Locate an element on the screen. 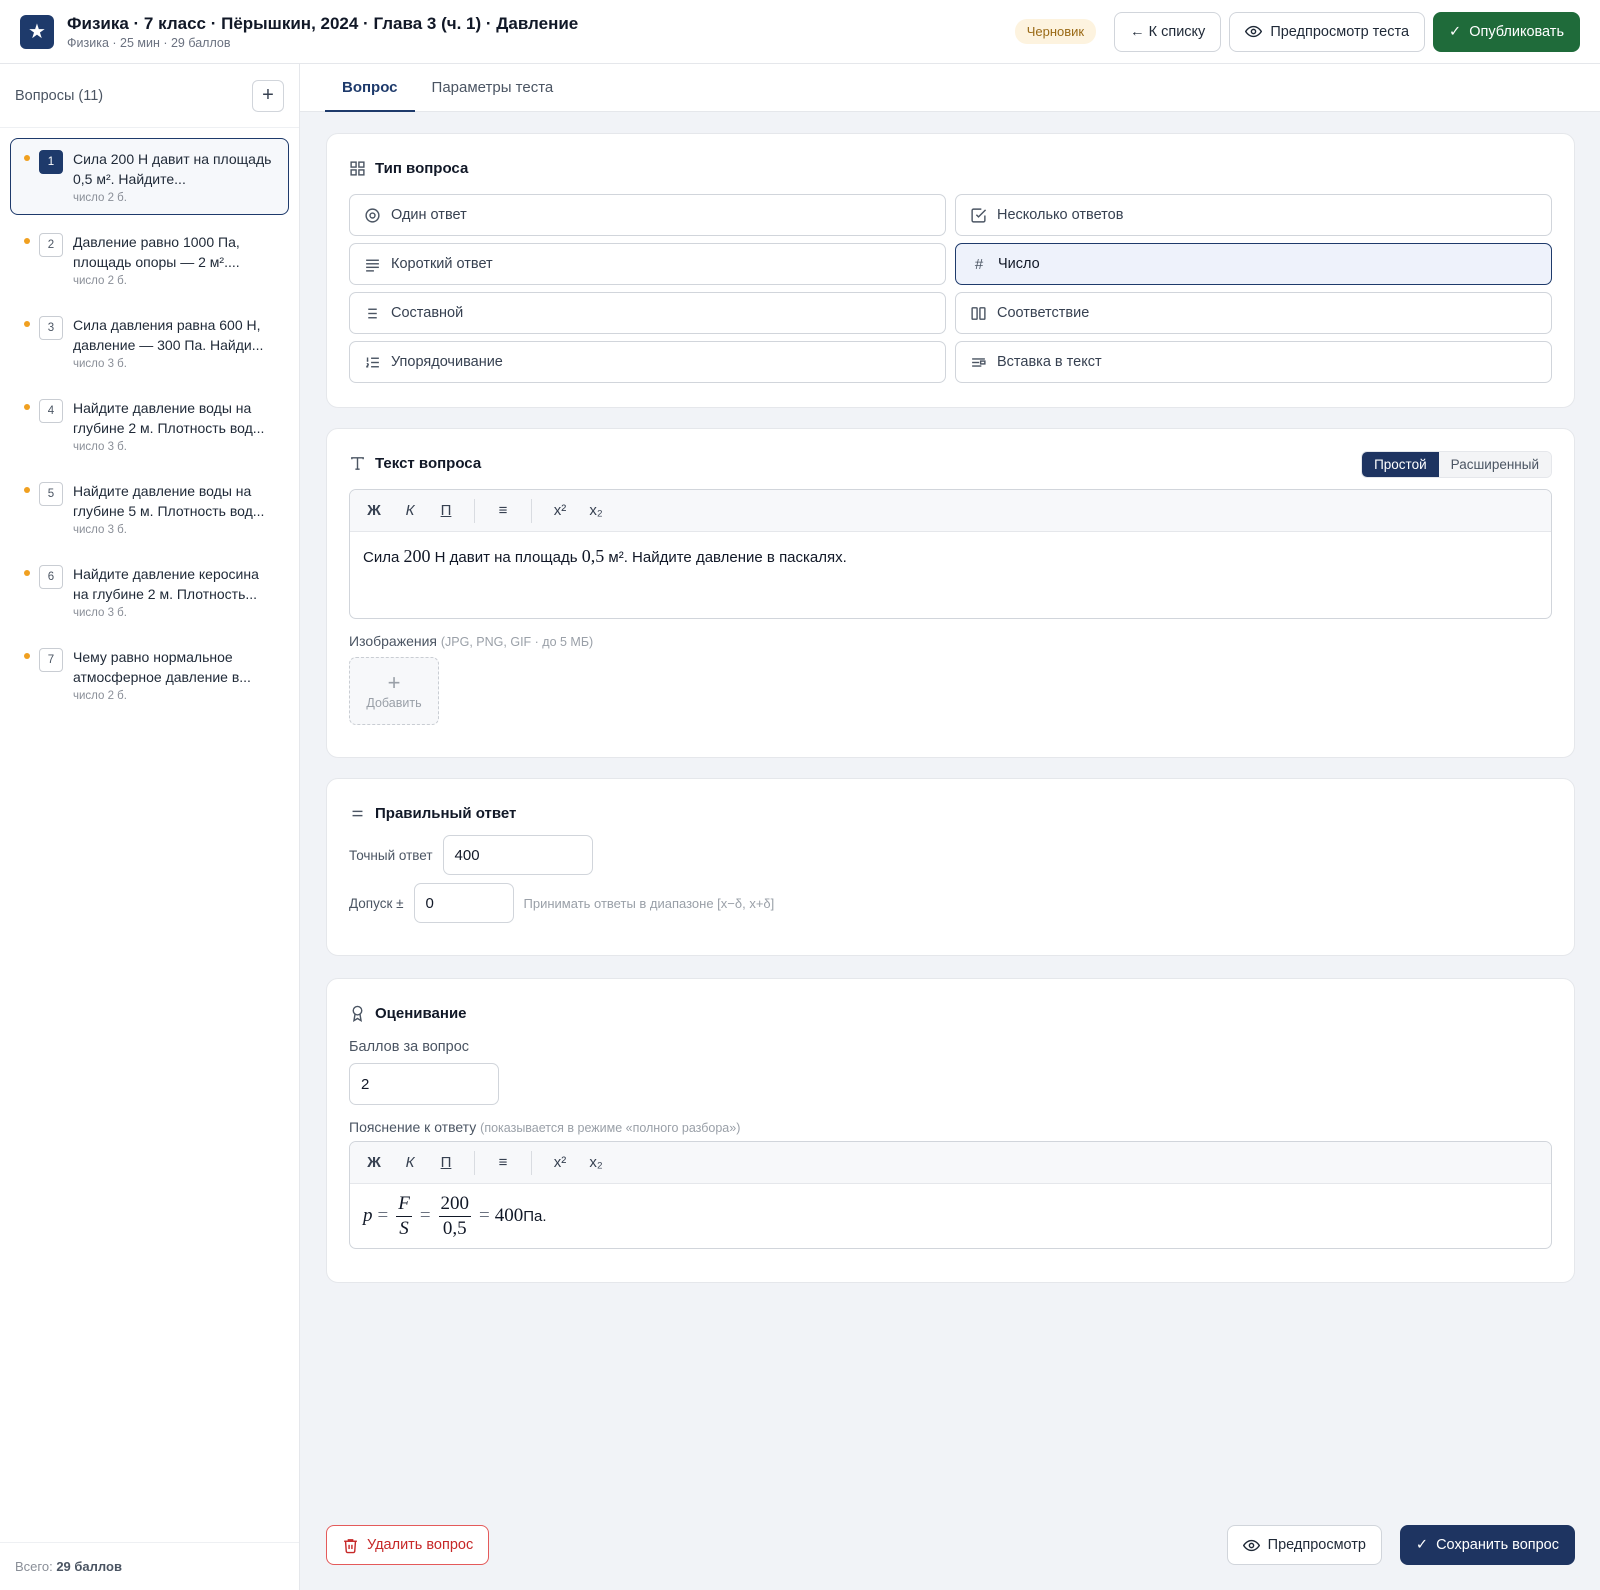 The height and width of the screenshot is (1590, 1600). question-text-part: Н давит на площадь is located at coordinates (506, 557).